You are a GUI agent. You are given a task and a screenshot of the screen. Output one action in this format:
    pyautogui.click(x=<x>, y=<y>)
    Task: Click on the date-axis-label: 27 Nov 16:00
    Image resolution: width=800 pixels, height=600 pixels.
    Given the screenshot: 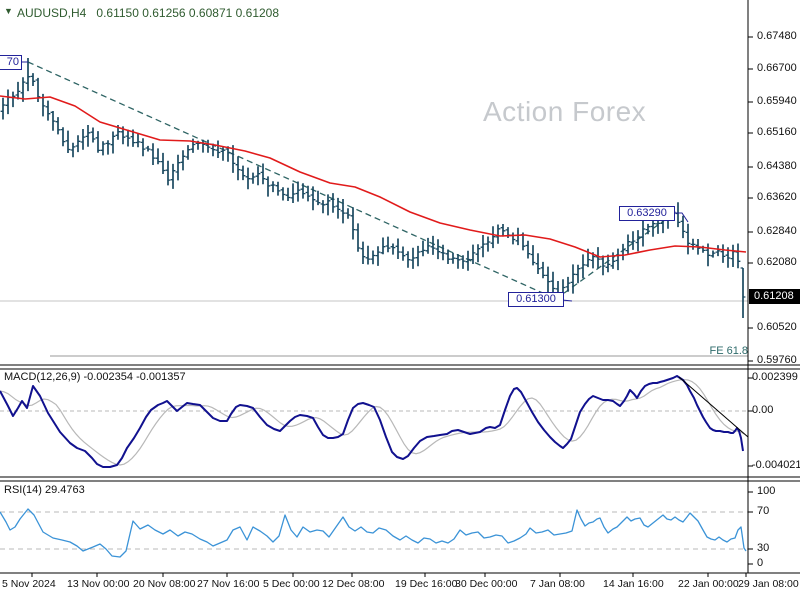 What is the action you would take?
    pyautogui.click(x=228, y=584)
    